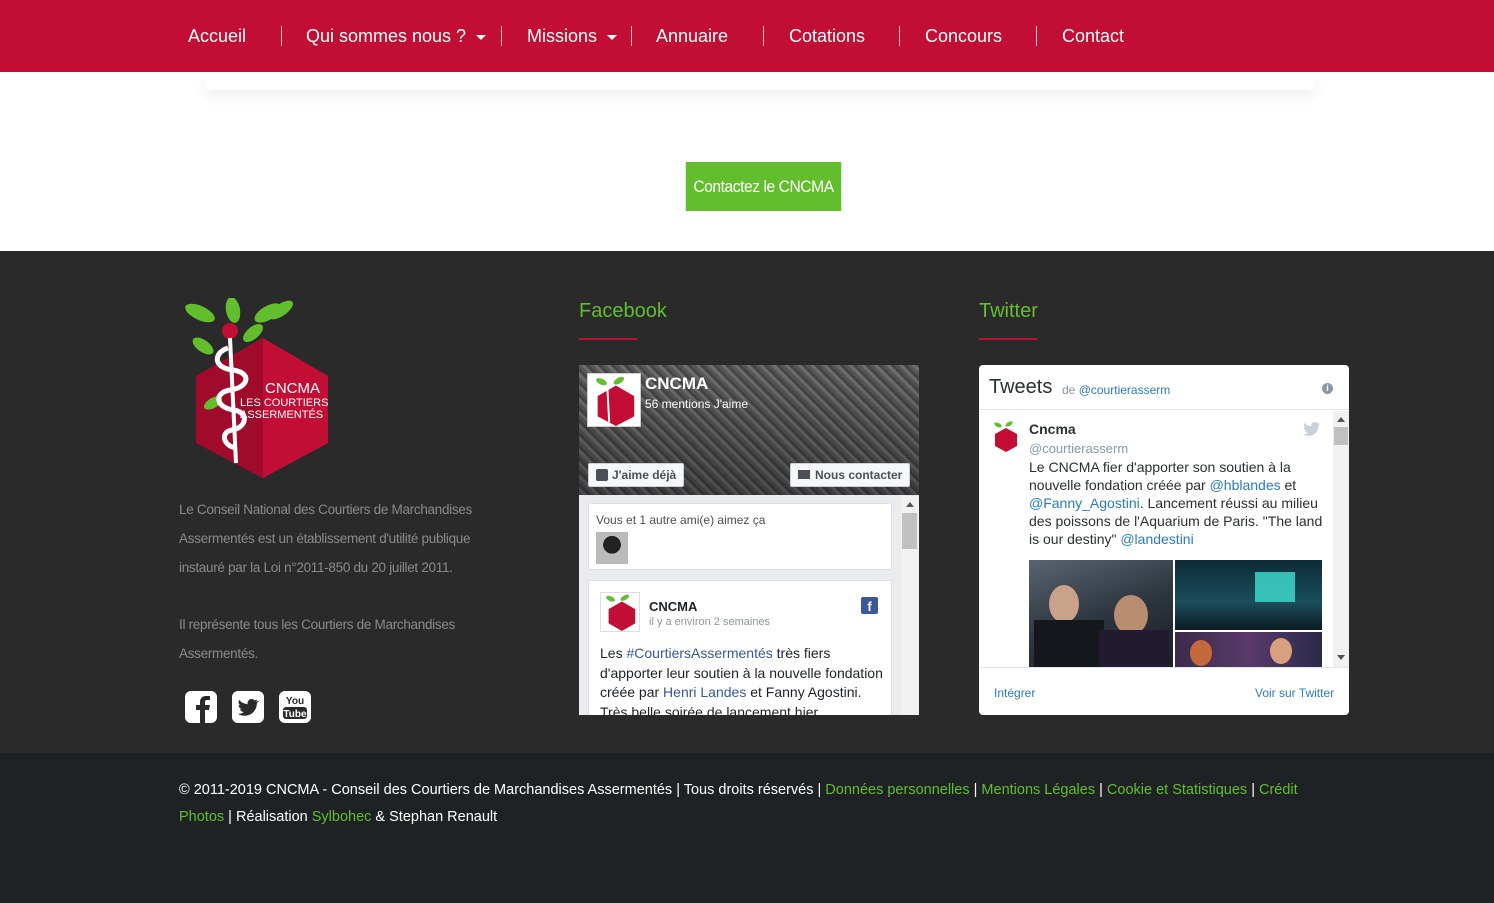 The image size is (1494, 903). Describe the element at coordinates (869, 605) in the screenshot. I see `facebook-icon: f` at that location.